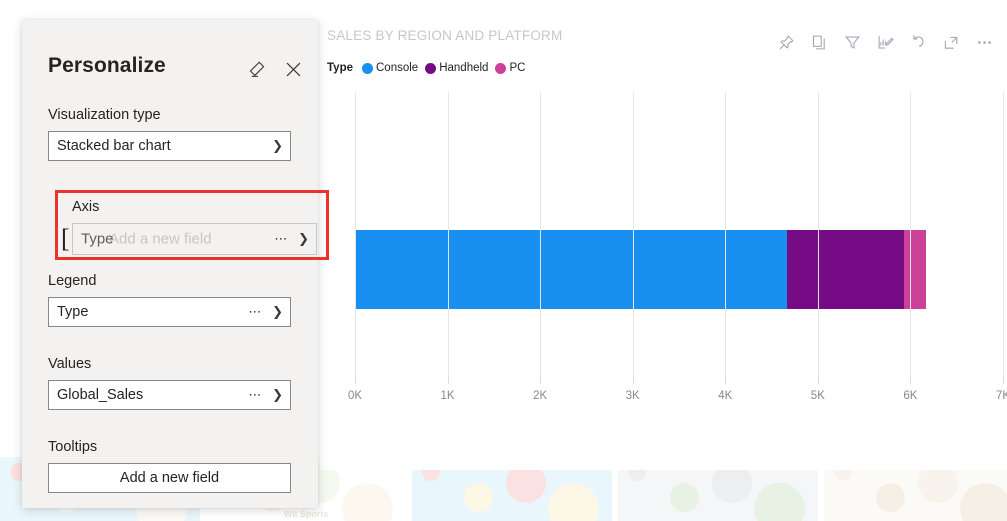  Describe the element at coordinates (852, 42) in the screenshot. I see `filter-icon` at that location.